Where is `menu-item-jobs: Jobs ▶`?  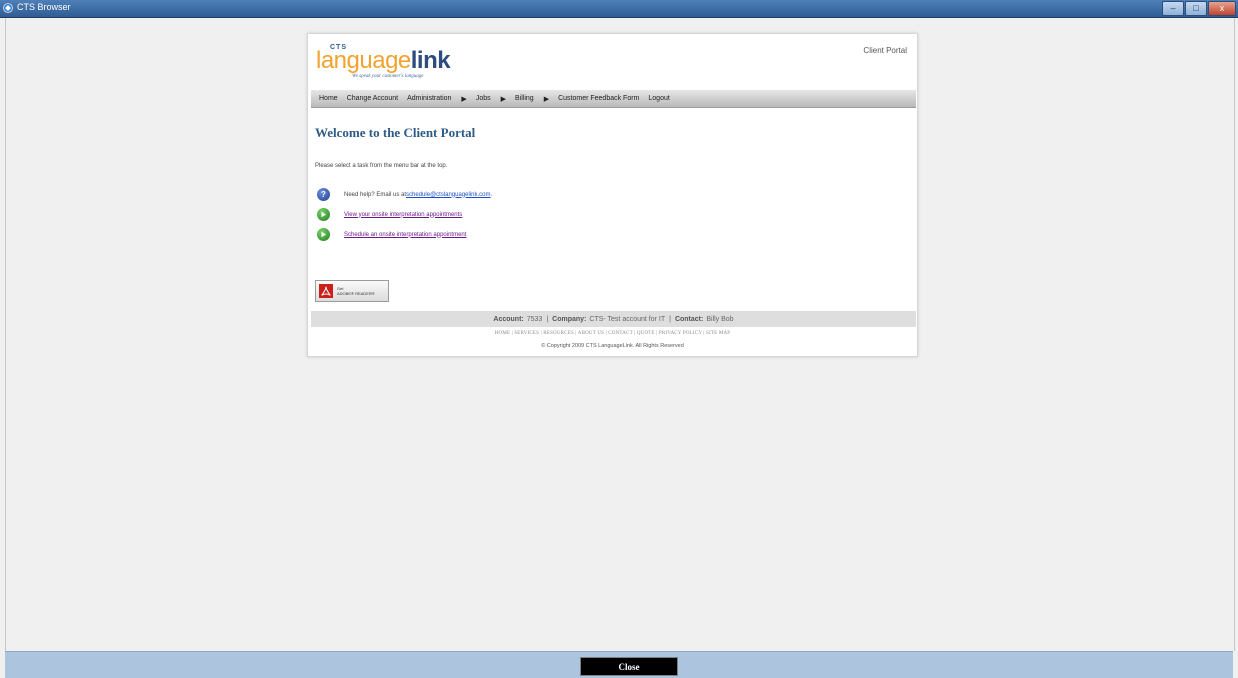
menu-item-jobs: Jobs ▶ is located at coordinates (491, 99).